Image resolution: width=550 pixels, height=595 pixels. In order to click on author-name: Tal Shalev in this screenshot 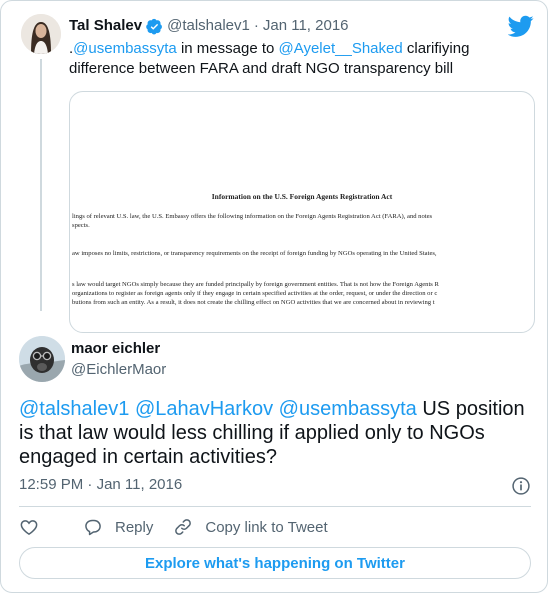, I will do `click(105, 26)`.